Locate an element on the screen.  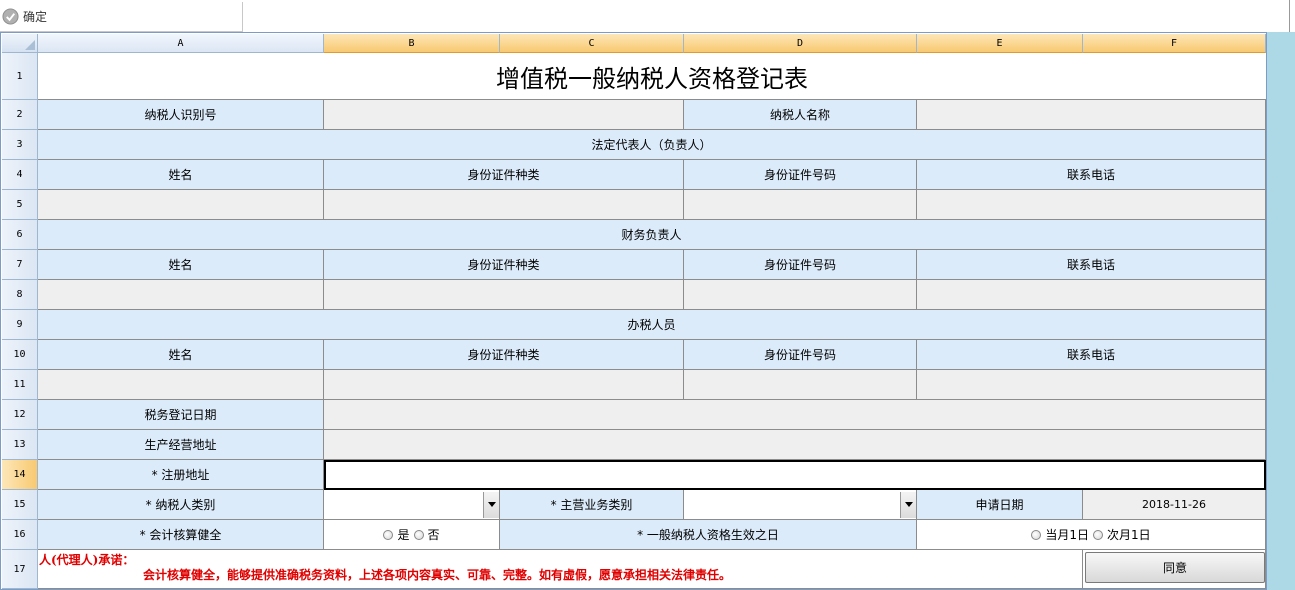
row-header-1: 1 is located at coordinates (20, 76).